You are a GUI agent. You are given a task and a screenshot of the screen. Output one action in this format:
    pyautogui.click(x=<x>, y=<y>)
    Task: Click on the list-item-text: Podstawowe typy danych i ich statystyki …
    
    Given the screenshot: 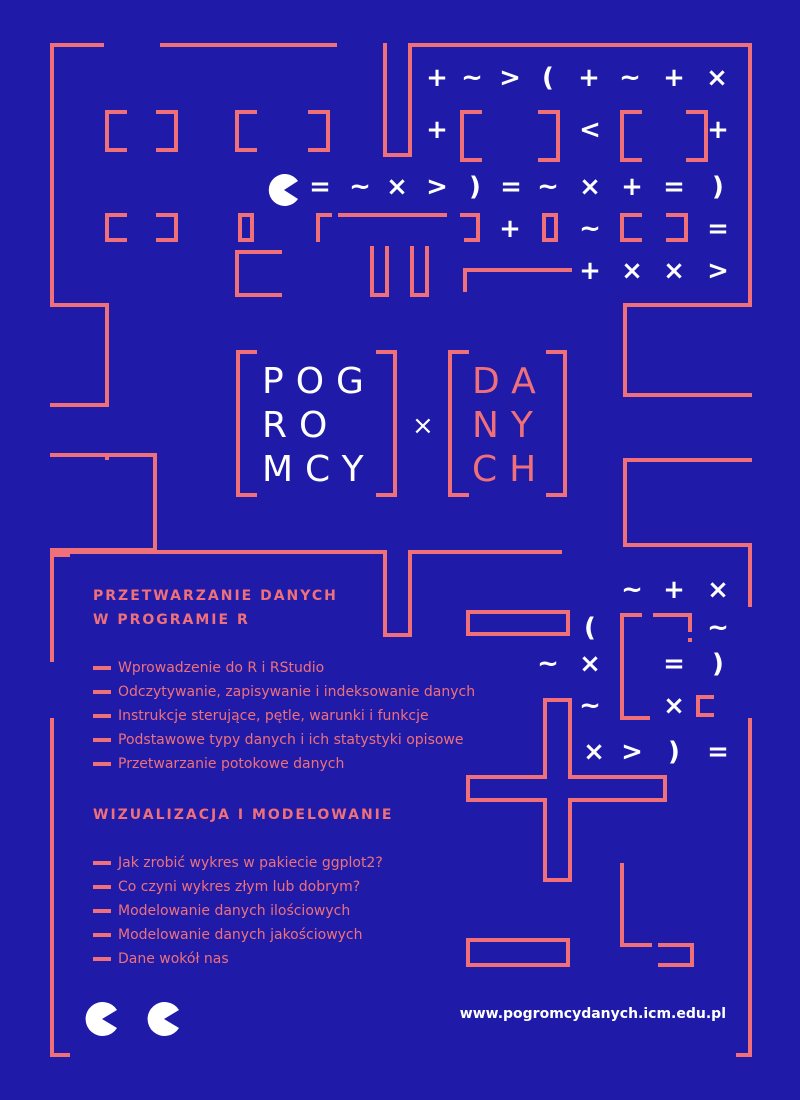 What is the action you would take?
    pyautogui.click(x=291, y=740)
    